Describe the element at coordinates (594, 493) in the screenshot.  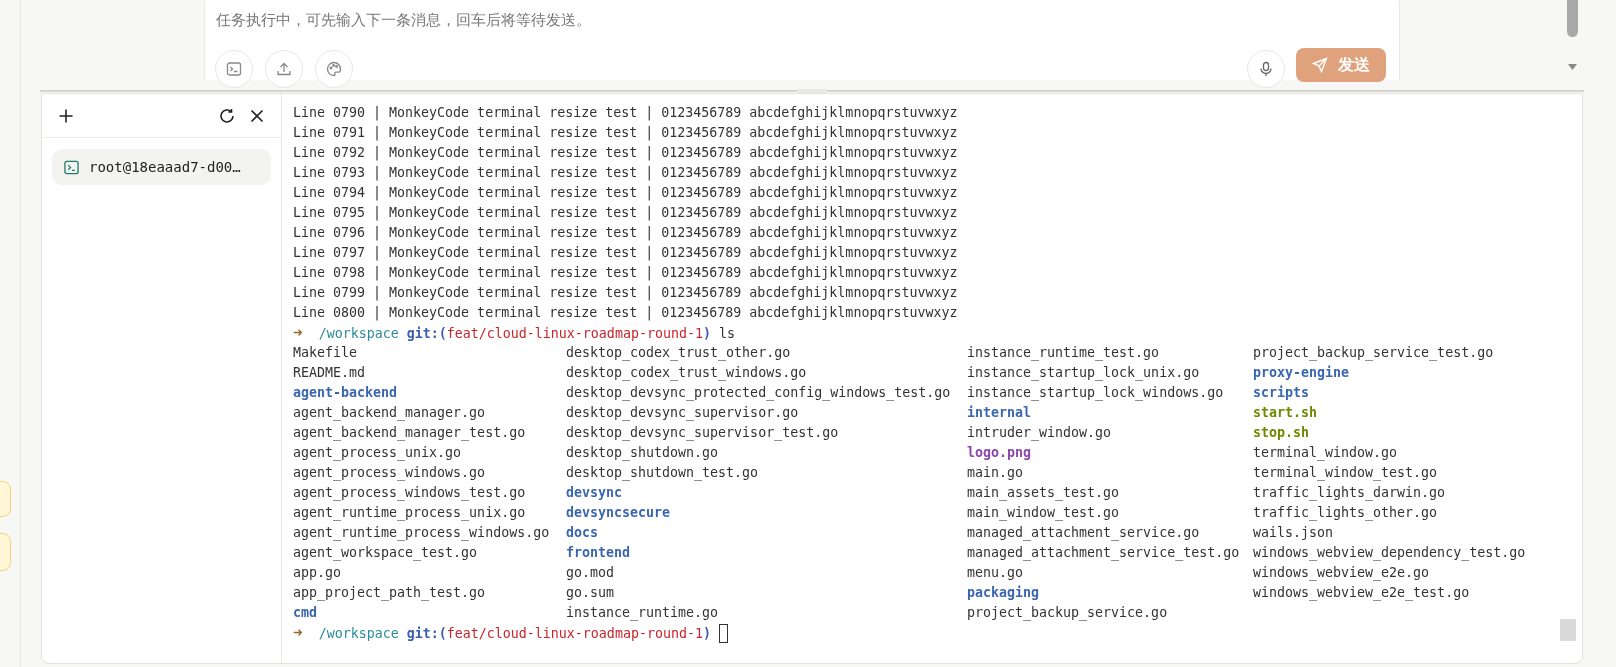
I see `file-name: devsync` at that location.